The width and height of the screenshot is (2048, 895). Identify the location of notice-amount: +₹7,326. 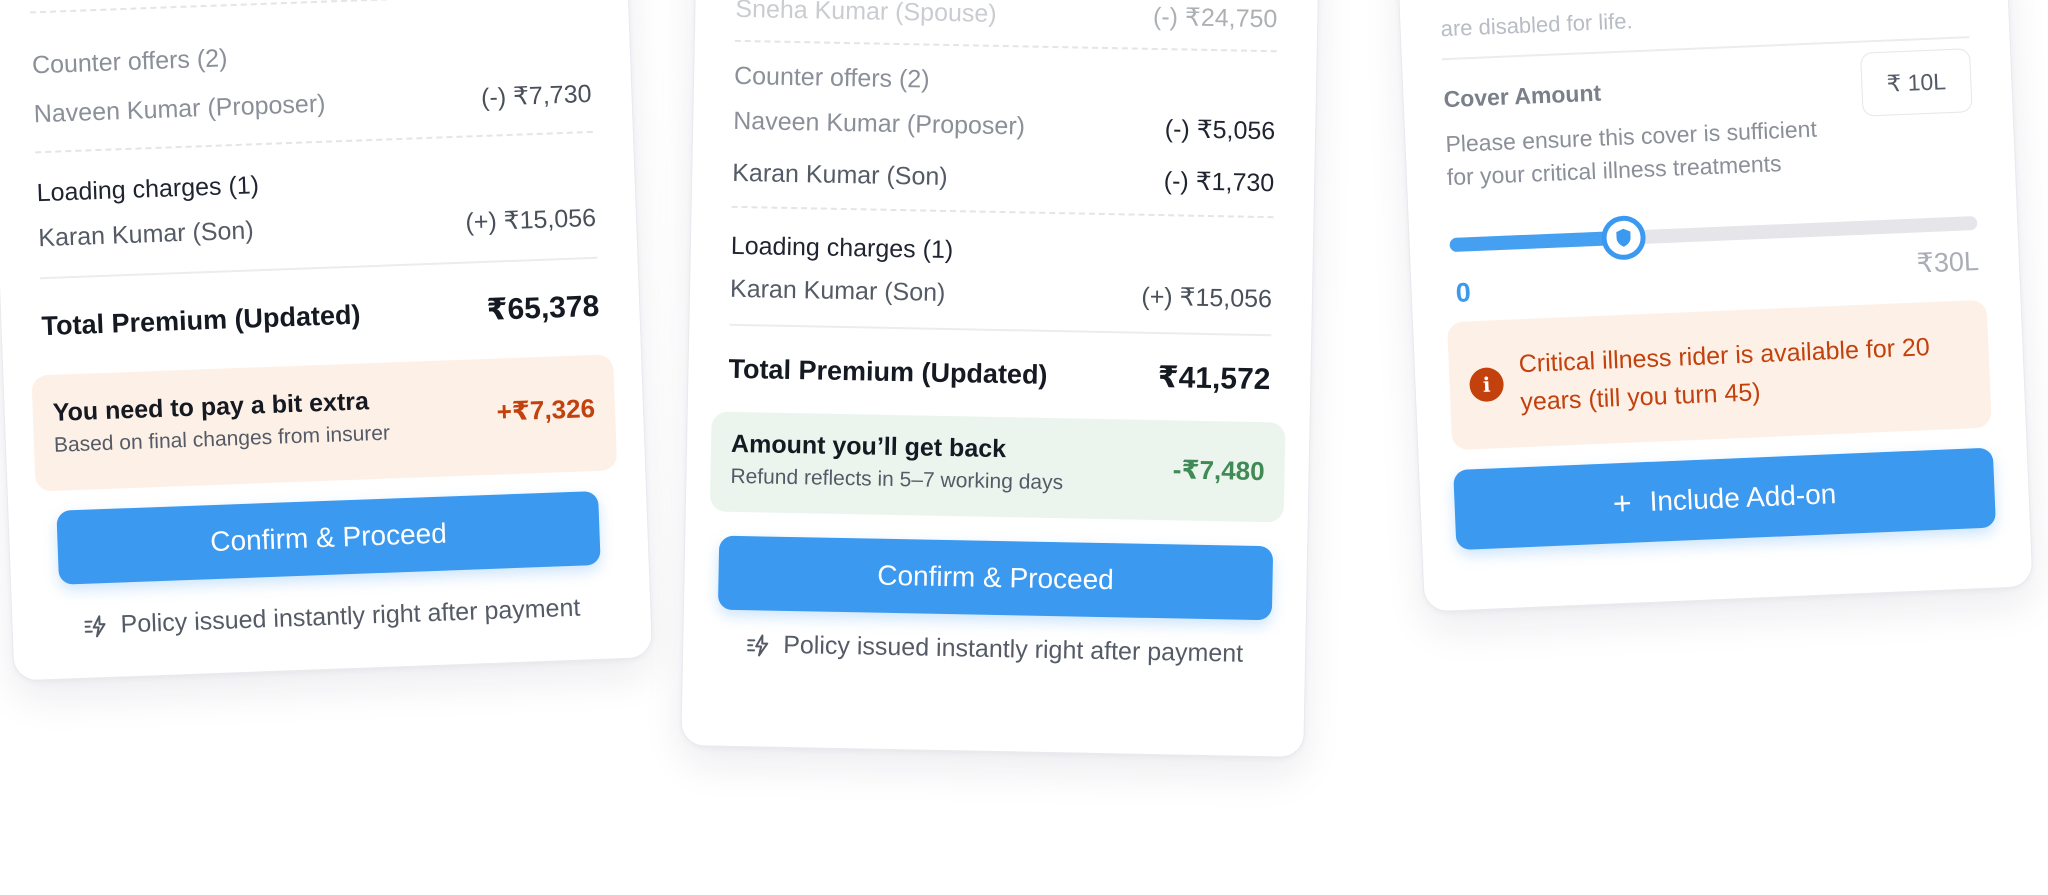
(546, 410).